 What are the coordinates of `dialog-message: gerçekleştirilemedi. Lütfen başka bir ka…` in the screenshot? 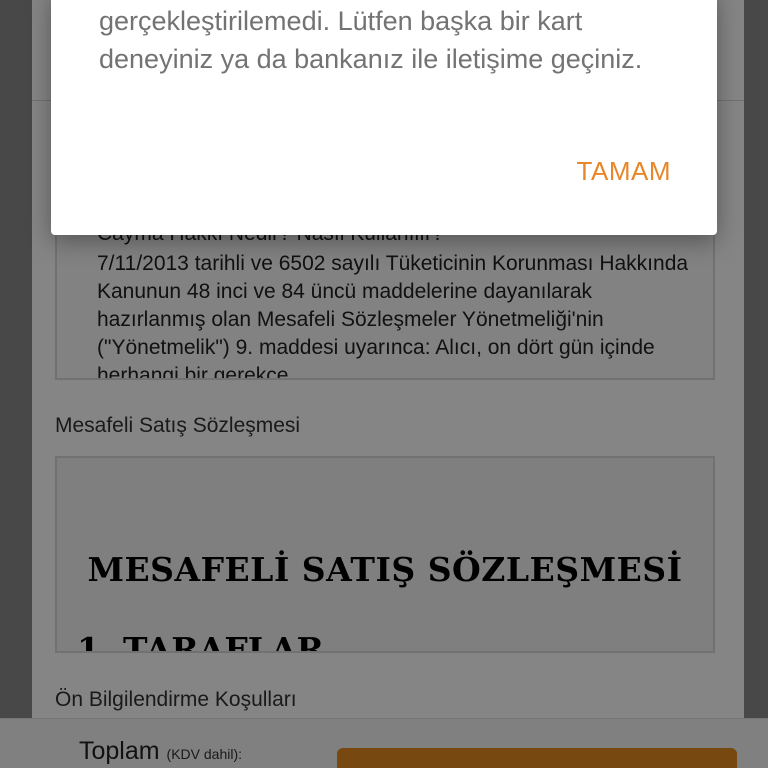 It's located at (371, 40).